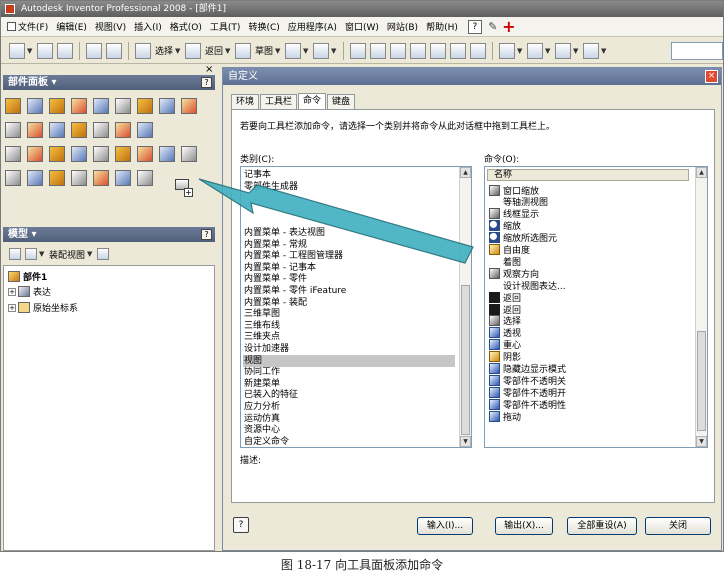  I want to click on category-item, so click(243, 198).